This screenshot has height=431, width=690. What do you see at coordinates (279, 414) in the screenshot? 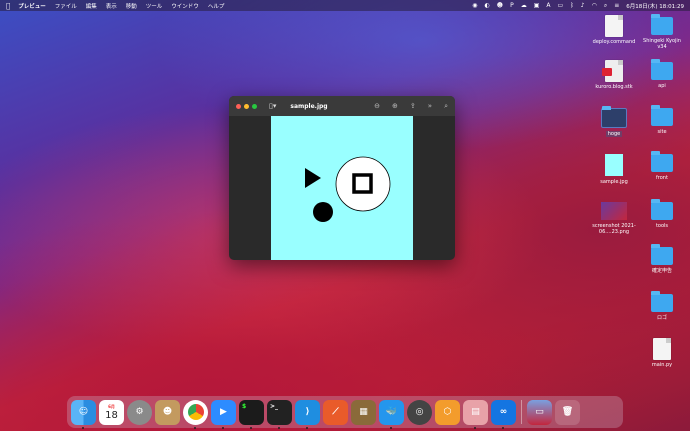
I see `terminal-icon: >_` at bounding box center [279, 414].